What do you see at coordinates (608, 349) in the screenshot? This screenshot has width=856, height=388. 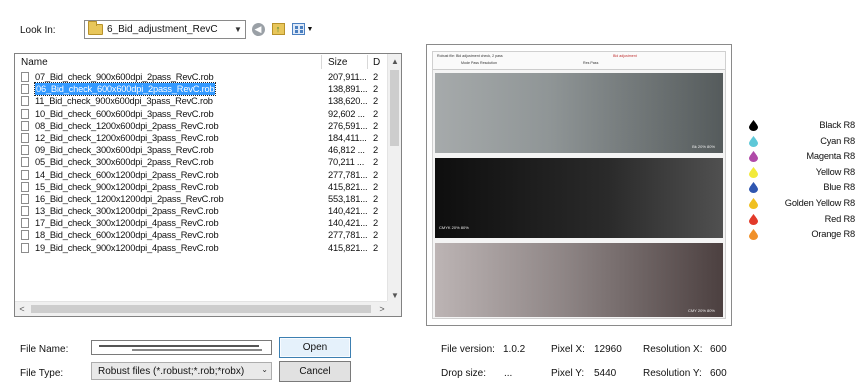 I see `pixel-x-value: 12960` at bounding box center [608, 349].